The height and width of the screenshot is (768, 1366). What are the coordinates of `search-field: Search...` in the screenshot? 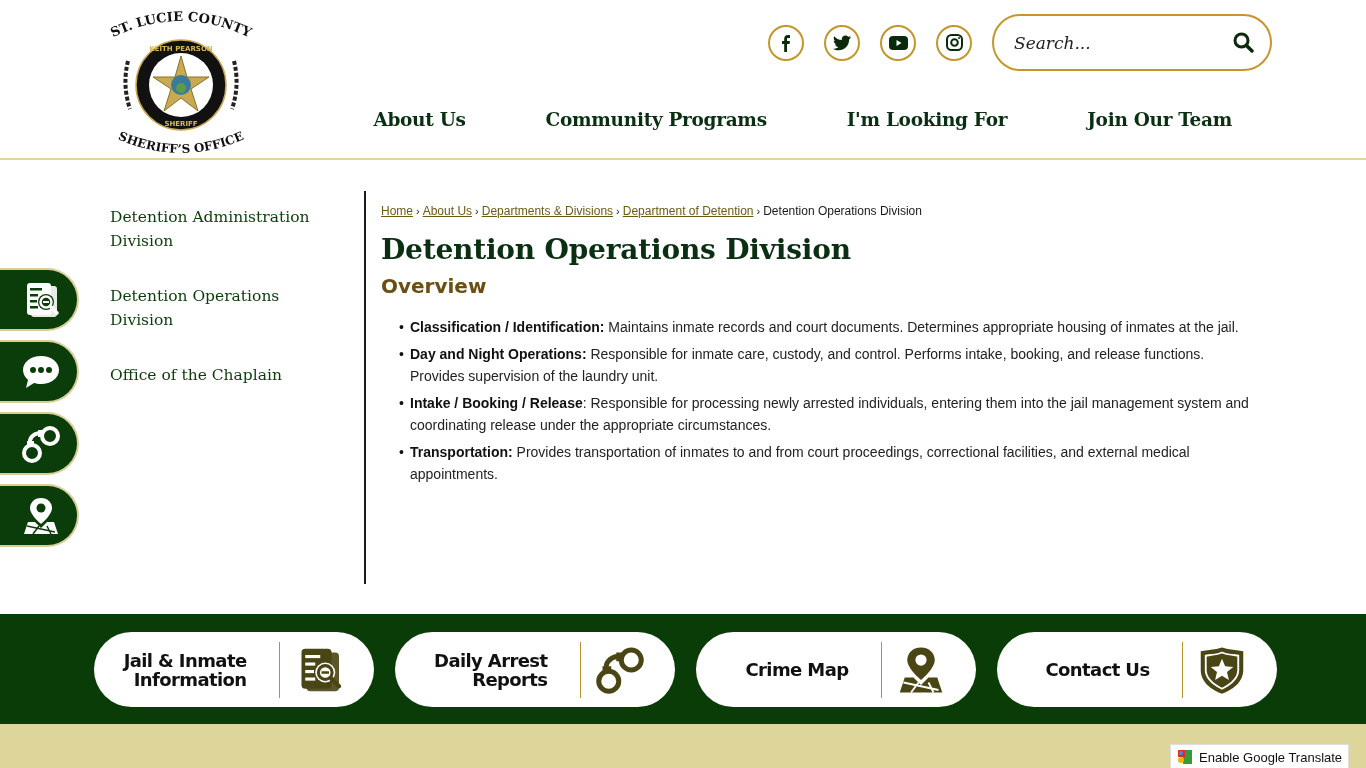 It's located at (1132, 42).